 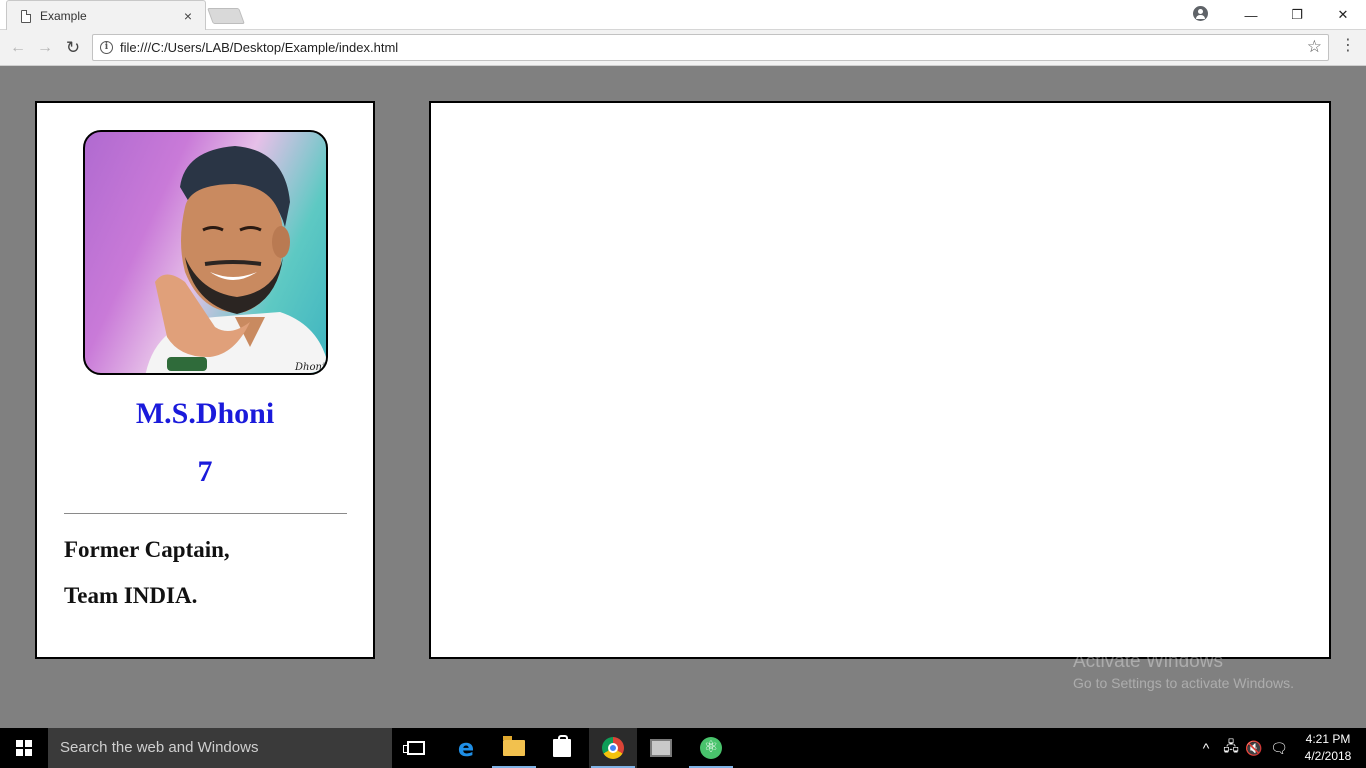 What do you see at coordinates (1328, 739) in the screenshot?
I see `clock-time: 4:21 PM` at bounding box center [1328, 739].